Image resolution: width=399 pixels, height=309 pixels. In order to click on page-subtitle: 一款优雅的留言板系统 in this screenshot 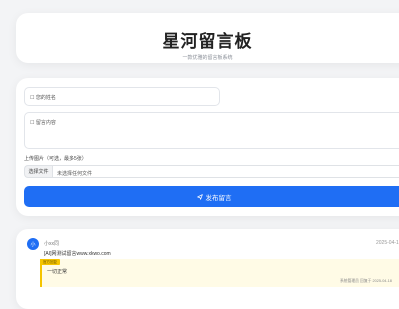, I will do `click(207, 58)`.